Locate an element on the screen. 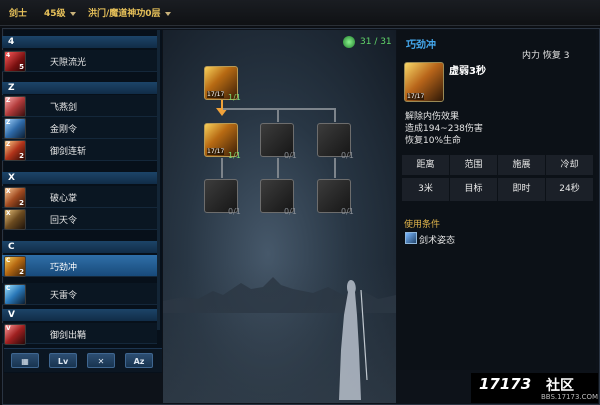  stat-value-area: 目标 is located at coordinates (473, 189).